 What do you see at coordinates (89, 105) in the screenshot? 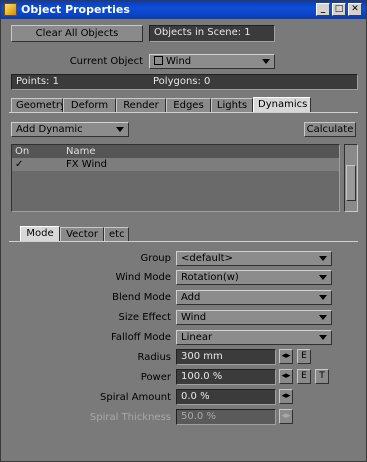
I see `tab-deform: Deform` at bounding box center [89, 105].